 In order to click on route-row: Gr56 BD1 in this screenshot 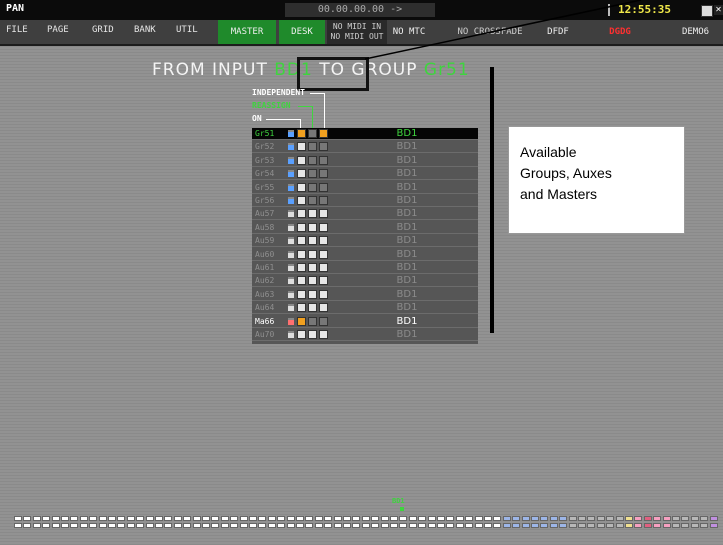, I will do `click(365, 201)`.